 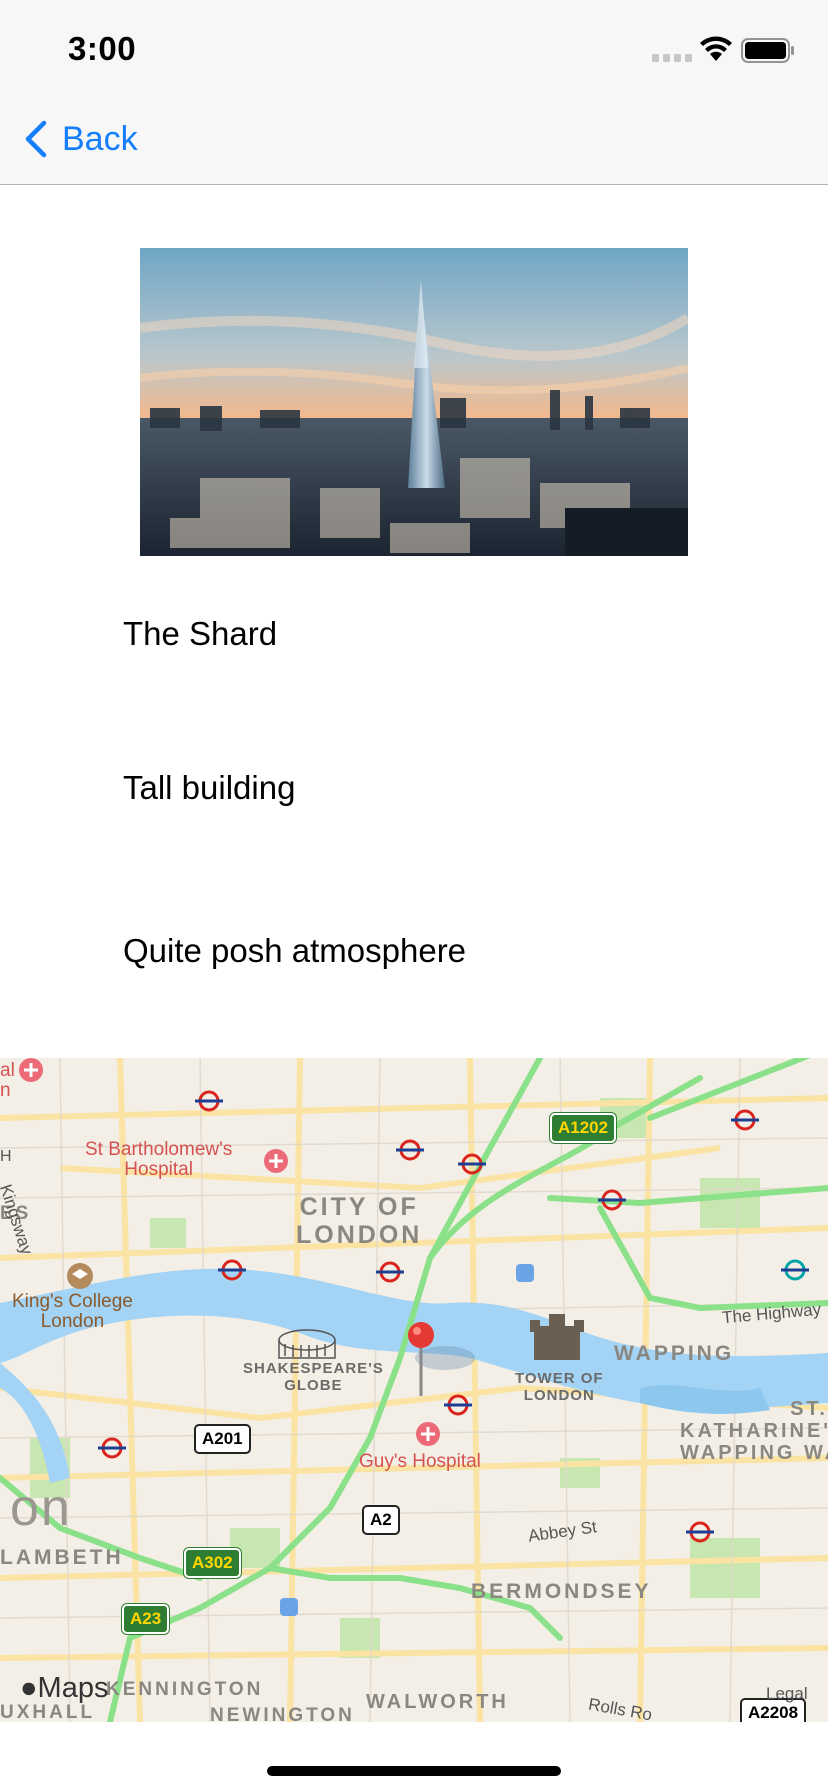 What do you see at coordinates (414, 139) in the screenshot?
I see `navigation-bar: Back` at bounding box center [414, 139].